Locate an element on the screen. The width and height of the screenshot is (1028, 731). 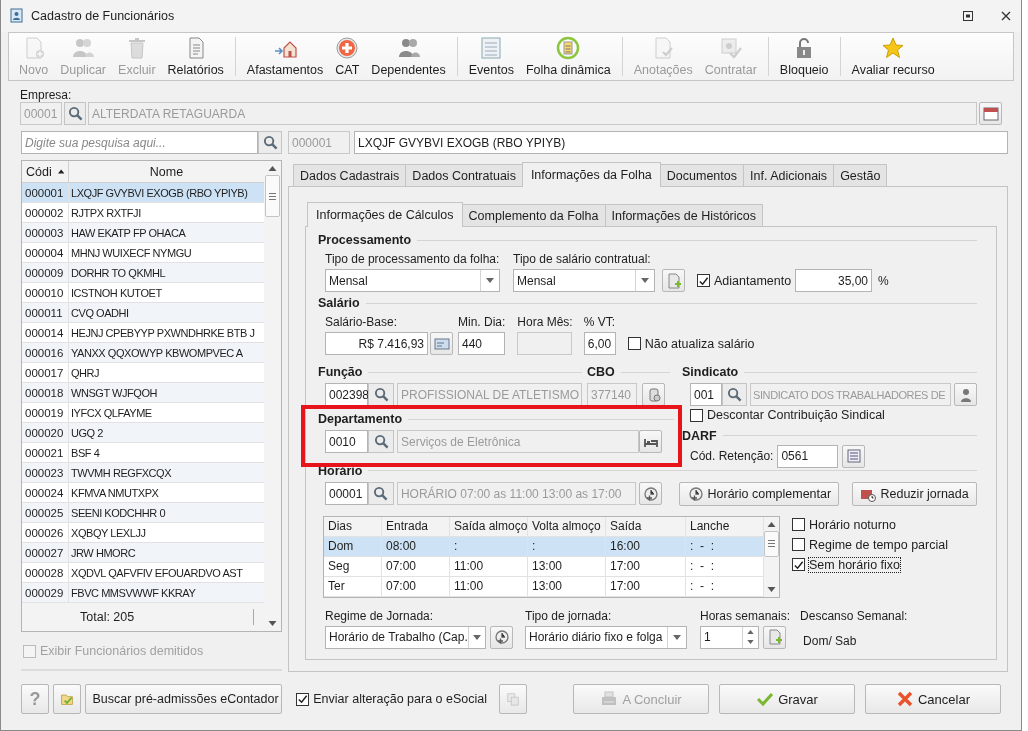
tab: Dados Contratuais is located at coordinates (464, 175).